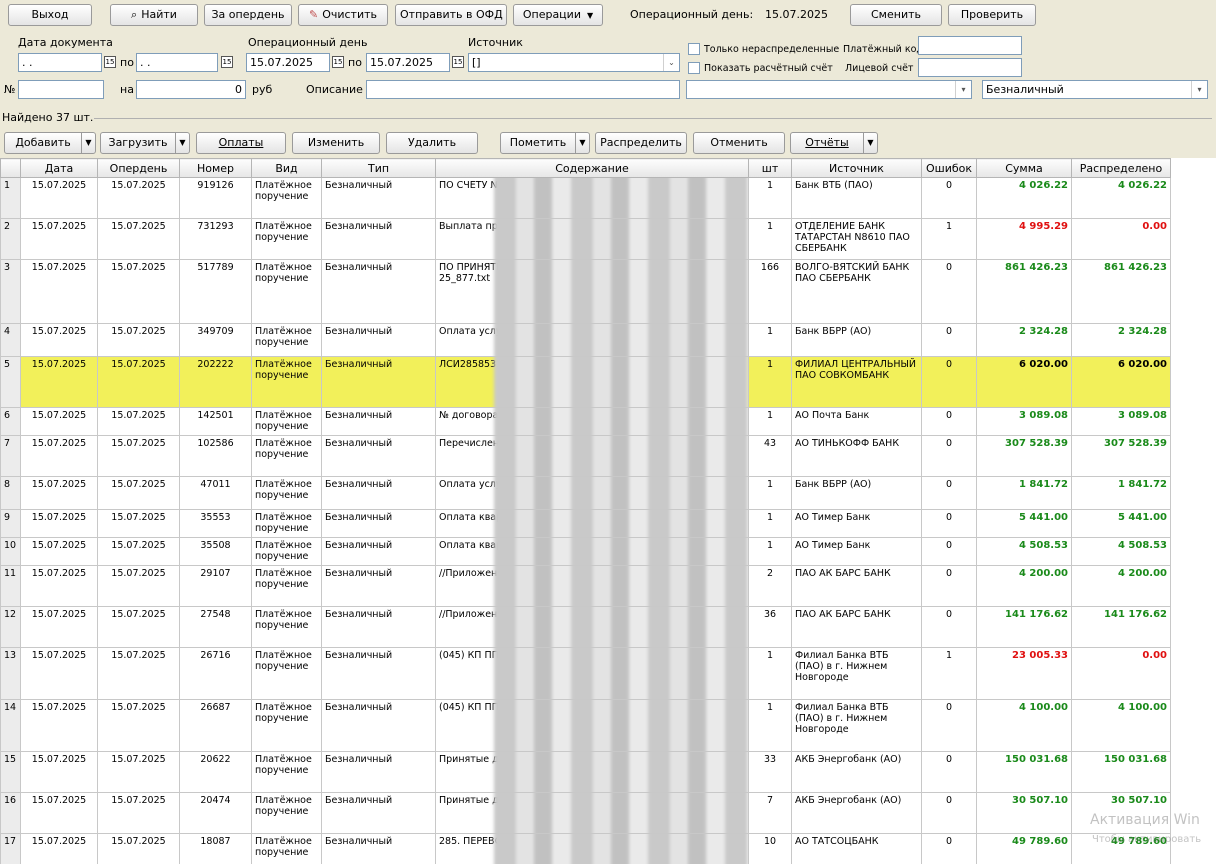  What do you see at coordinates (1121, 340) in the screenshot?
I see `allocated-cell: 2 324.28` at bounding box center [1121, 340].